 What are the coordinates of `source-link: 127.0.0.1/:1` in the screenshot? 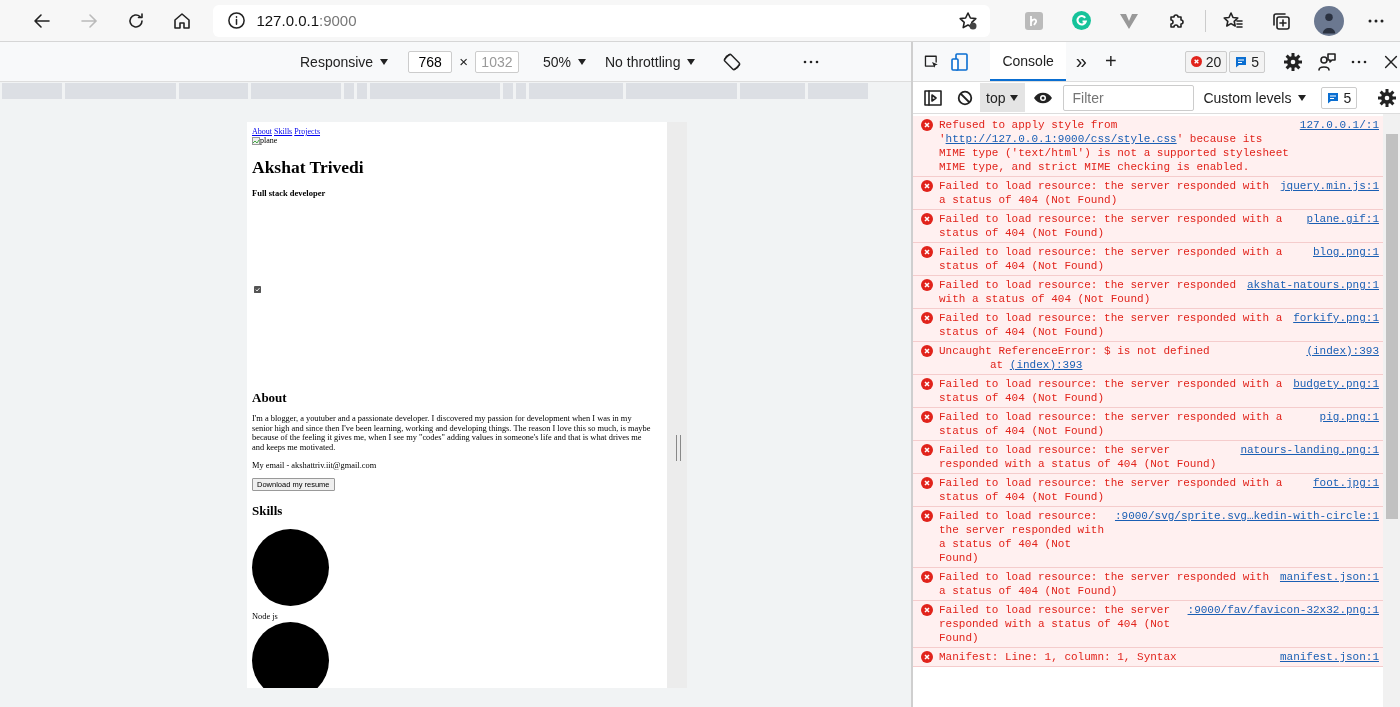 It's located at (1339, 125).